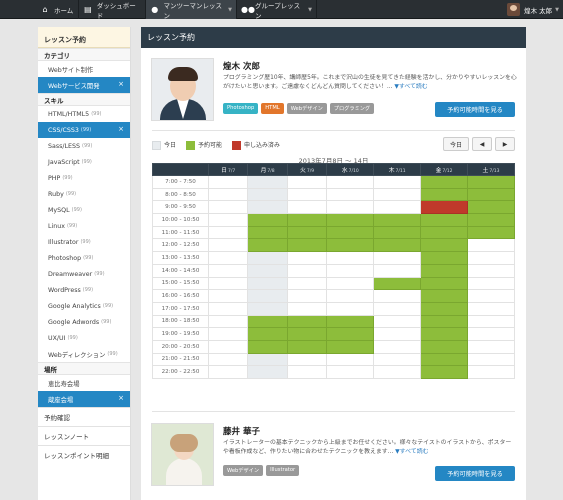 Image resolution: width=563 pixels, height=500 pixels. Describe the element at coordinates (84, 146) in the screenshot. I see `sidebar-filter-item: Sass/LESS (99)` at that location.